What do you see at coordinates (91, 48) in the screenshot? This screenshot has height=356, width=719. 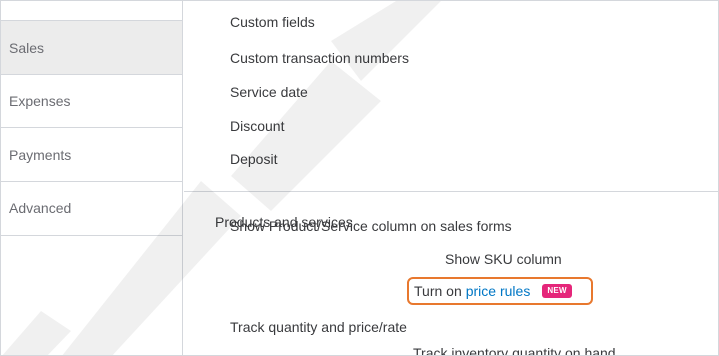 I see `sidebar-item-sales: Sales` at bounding box center [91, 48].